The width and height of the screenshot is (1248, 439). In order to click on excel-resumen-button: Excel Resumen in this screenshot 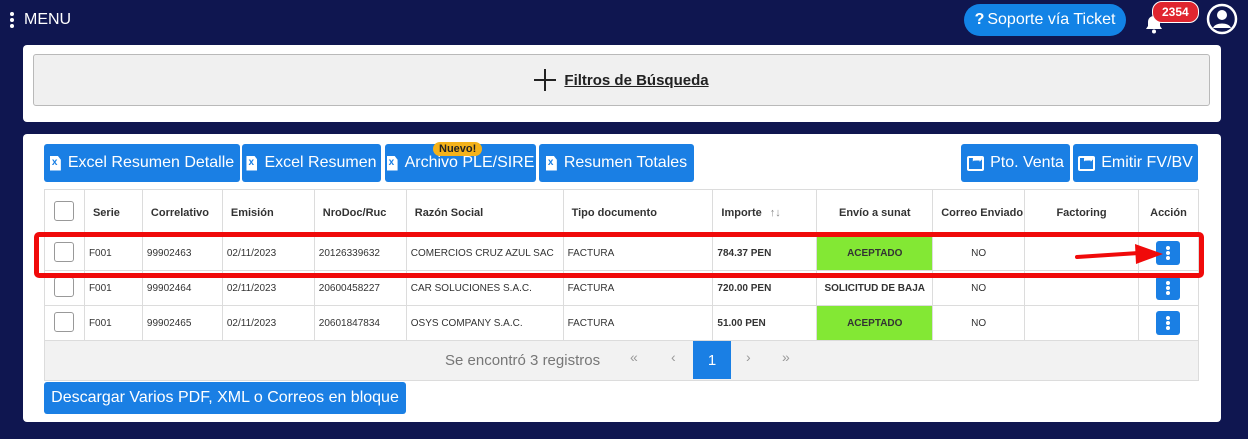, I will do `click(311, 163)`.